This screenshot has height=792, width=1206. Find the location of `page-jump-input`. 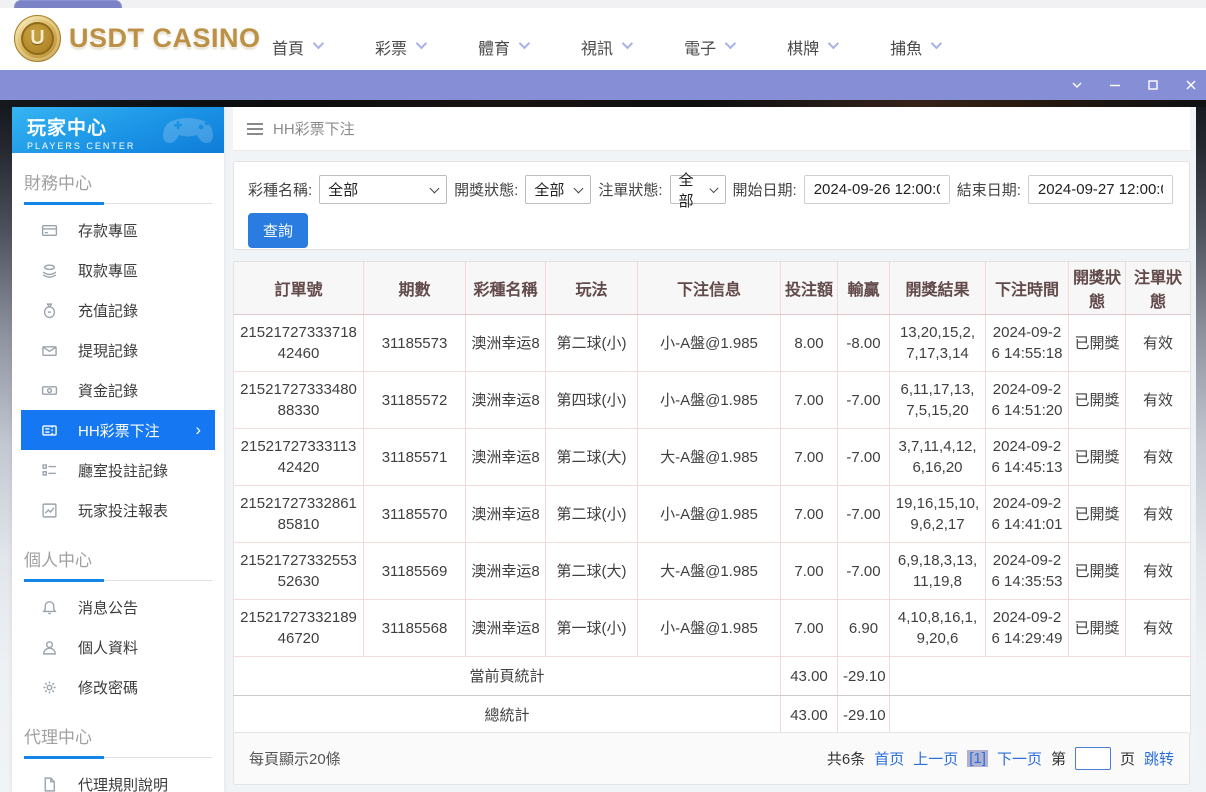

page-jump-input is located at coordinates (1092, 758).